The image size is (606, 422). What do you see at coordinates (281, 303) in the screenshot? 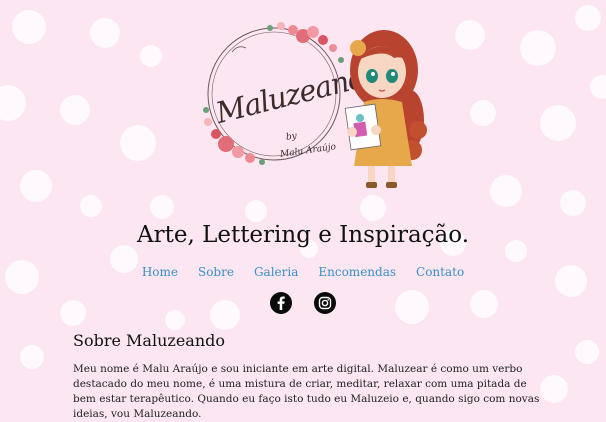
I see `facebook-icon` at bounding box center [281, 303].